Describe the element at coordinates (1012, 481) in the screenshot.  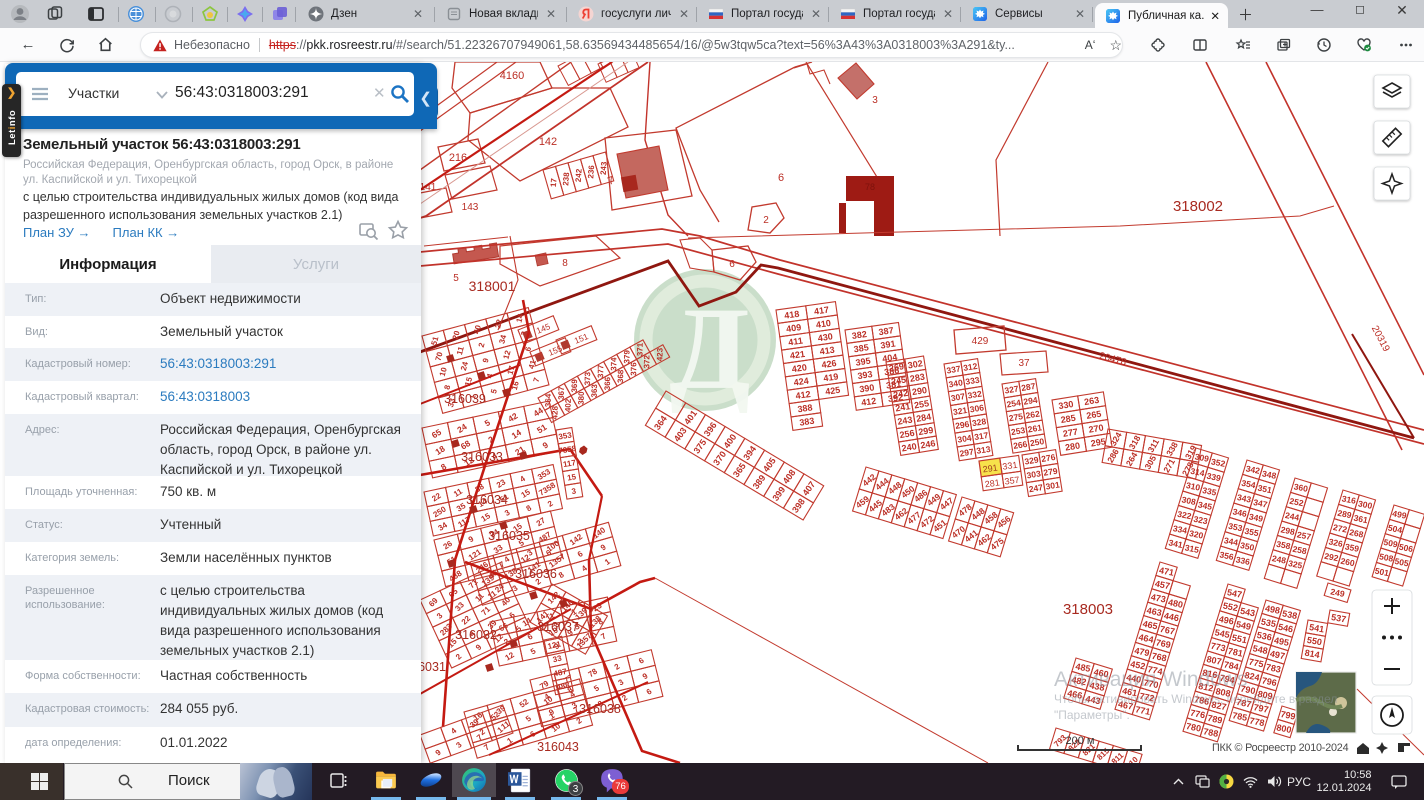
I see `svg-text: 357` at that location.